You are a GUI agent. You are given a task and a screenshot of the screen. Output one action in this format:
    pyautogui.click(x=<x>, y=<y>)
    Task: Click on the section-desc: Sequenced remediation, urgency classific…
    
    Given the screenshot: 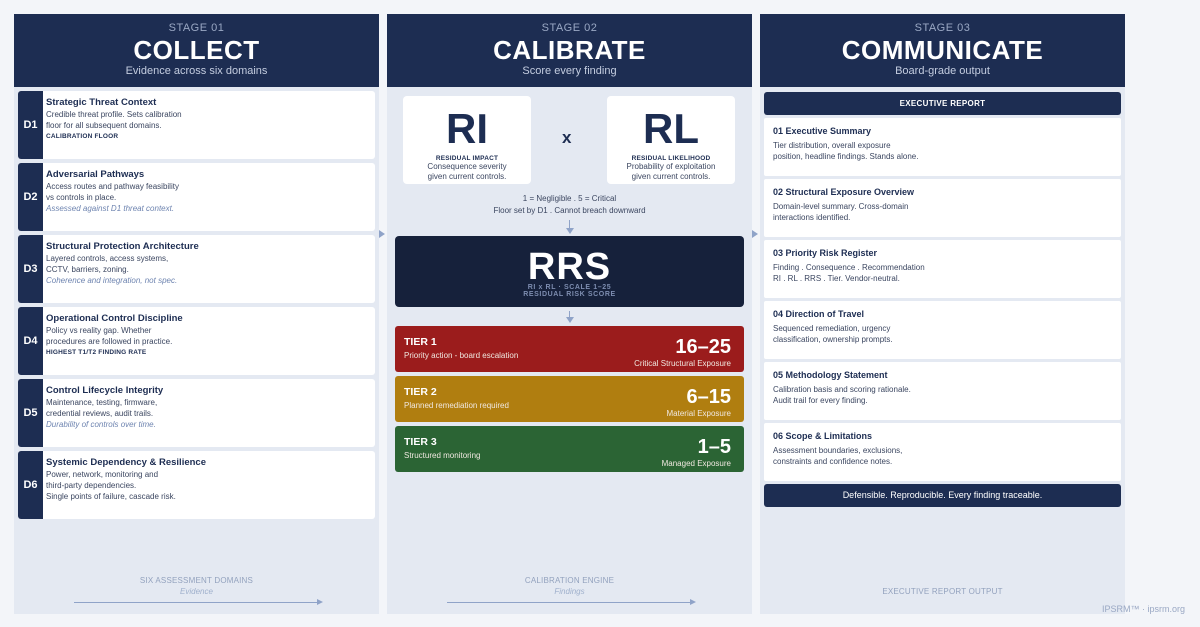 What is the action you would take?
    pyautogui.click(x=833, y=334)
    